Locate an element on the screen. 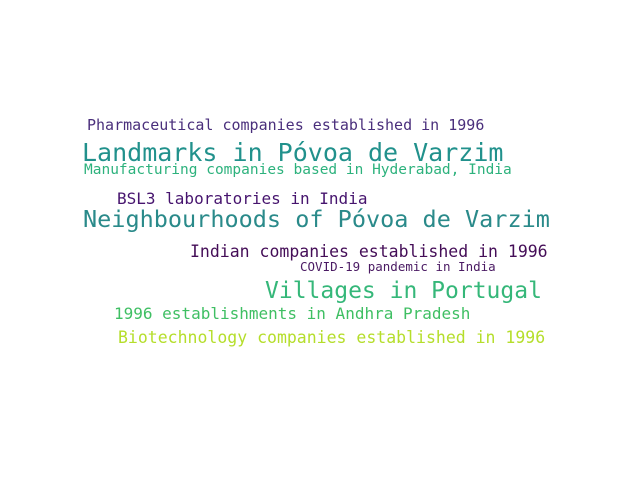  word-neighbourhoods-povoa: Neighbourhoods of Póvoa de Varzim is located at coordinates (316, 219).